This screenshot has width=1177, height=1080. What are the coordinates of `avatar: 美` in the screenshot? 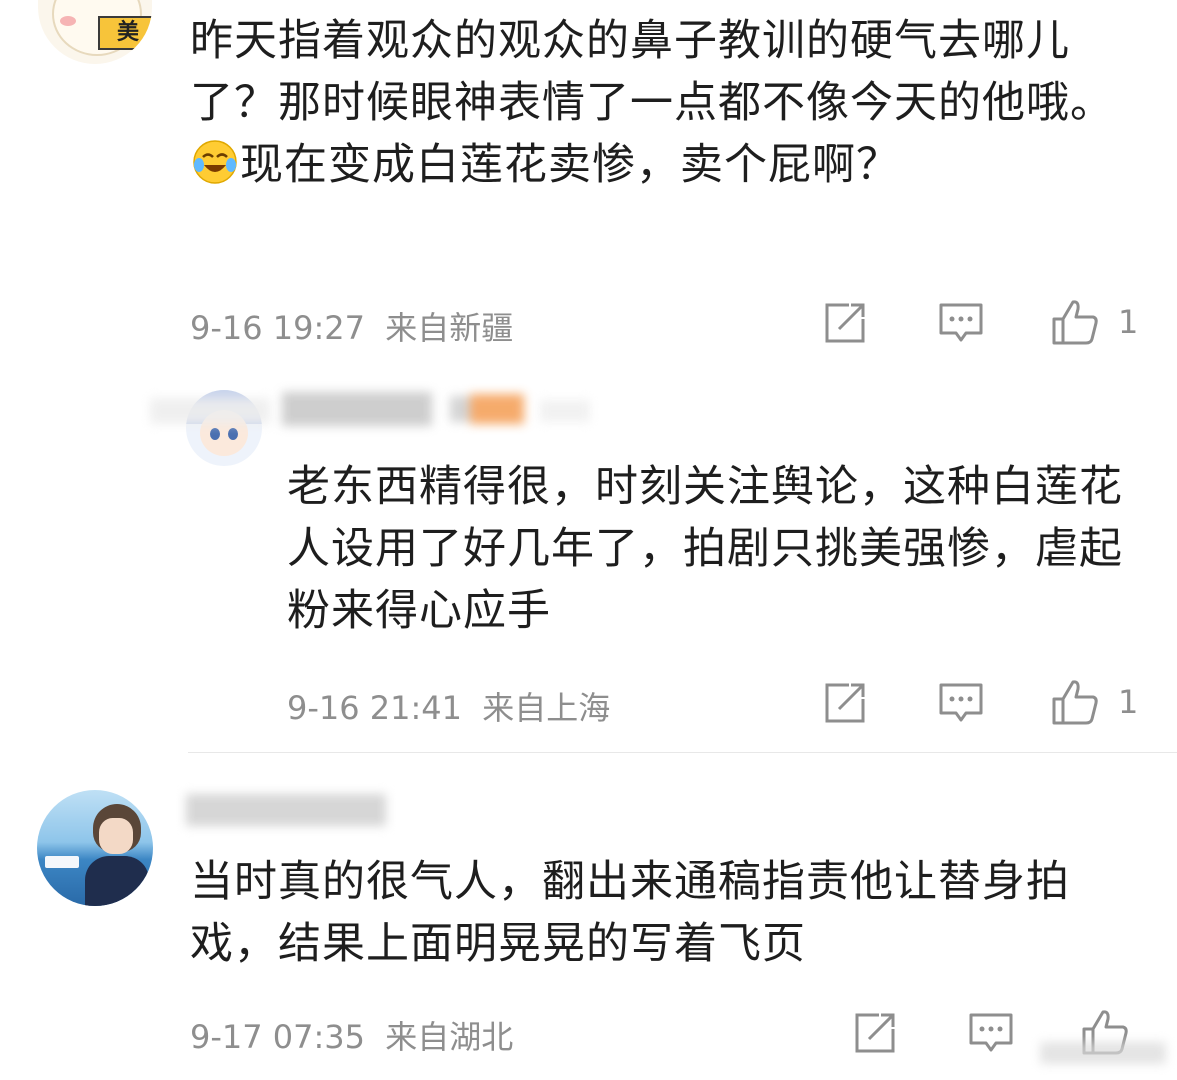 It's located at (95, 32).